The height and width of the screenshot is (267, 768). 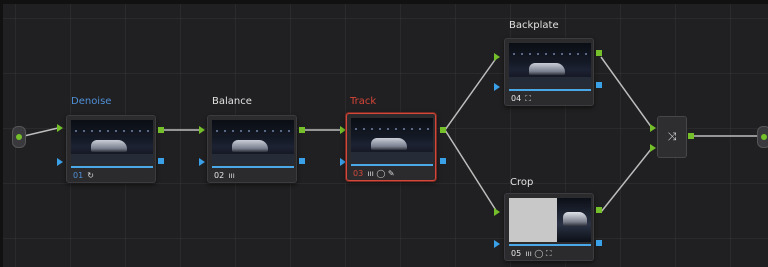 What do you see at coordinates (231, 175) in the screenshot?
I see `curves-icon: ııı` at bounding box center [231, 175].